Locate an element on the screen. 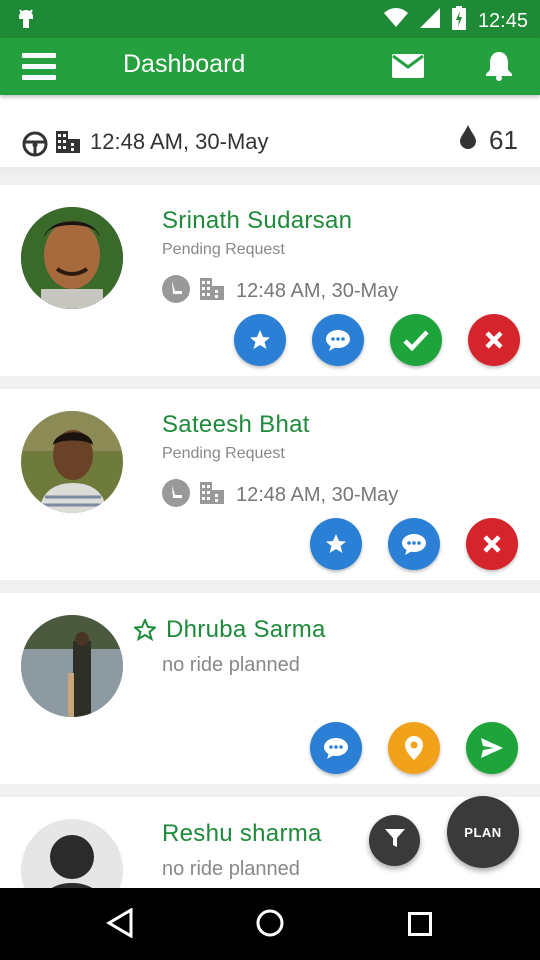 This screenshot has height=960, width=540. filter-icon is located at coordinates (394, 840).